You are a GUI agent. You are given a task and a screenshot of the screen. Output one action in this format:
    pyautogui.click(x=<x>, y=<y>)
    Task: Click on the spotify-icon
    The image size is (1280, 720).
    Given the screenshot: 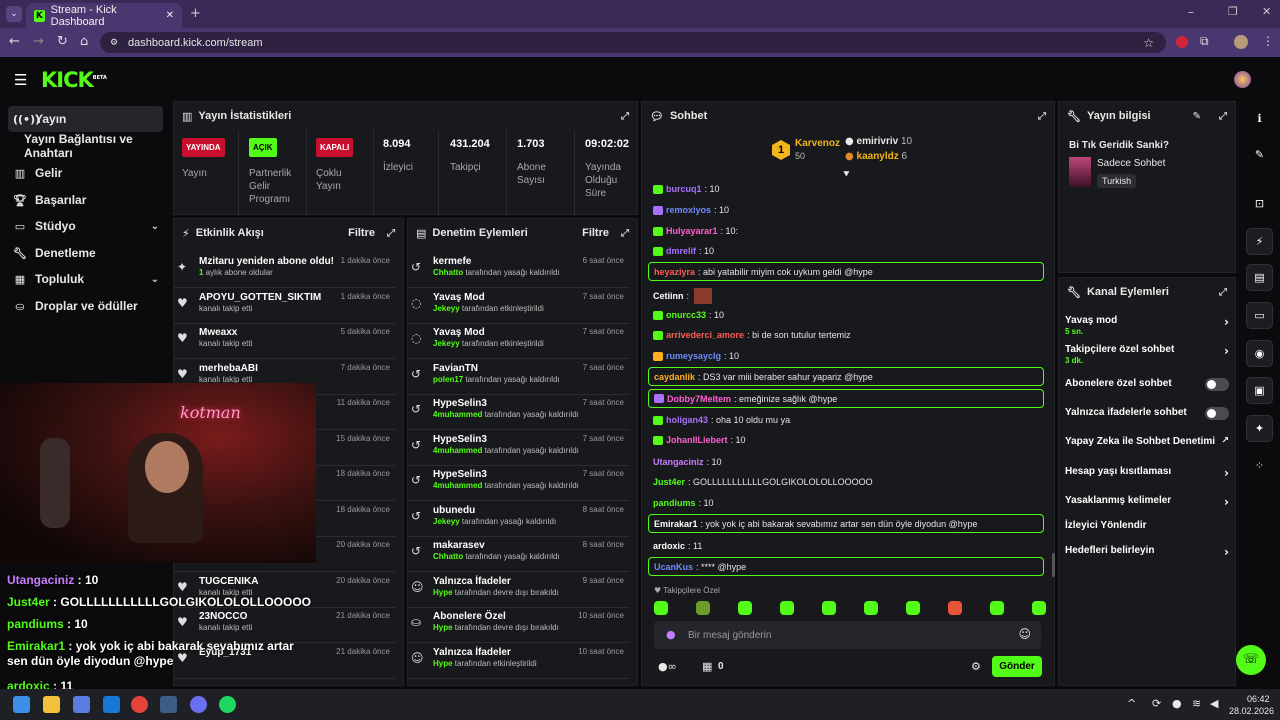 What is the action you would take?
    pyautogui.click(x=227, y=704)
    